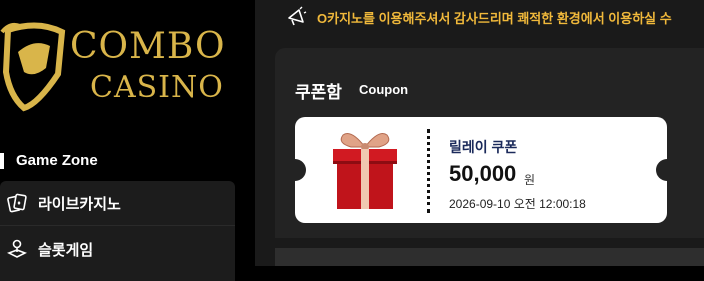 This screenshot has height=281, width=704. What do you see at coordinates (297, 16) in the screenshot?
I see `megaphone-icon` at bounding box center [297, 16].